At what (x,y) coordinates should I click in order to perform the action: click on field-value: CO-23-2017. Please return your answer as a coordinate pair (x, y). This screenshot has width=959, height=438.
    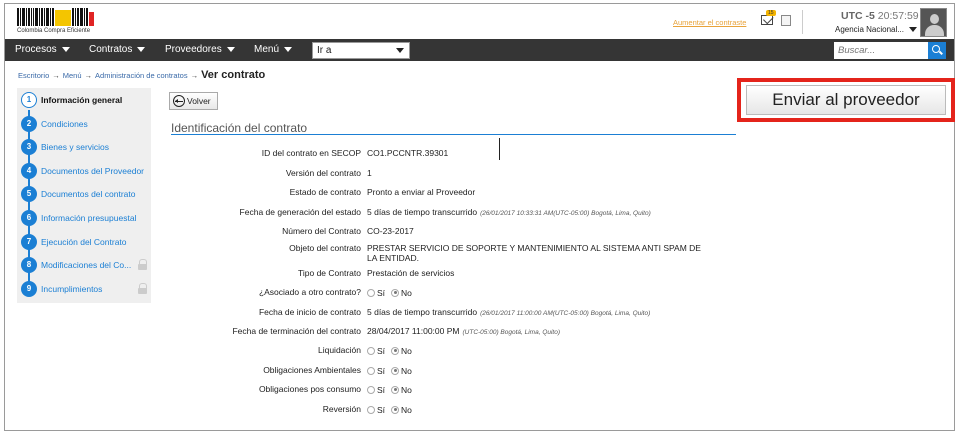
    Looking at the image, I should click on (390, 231).